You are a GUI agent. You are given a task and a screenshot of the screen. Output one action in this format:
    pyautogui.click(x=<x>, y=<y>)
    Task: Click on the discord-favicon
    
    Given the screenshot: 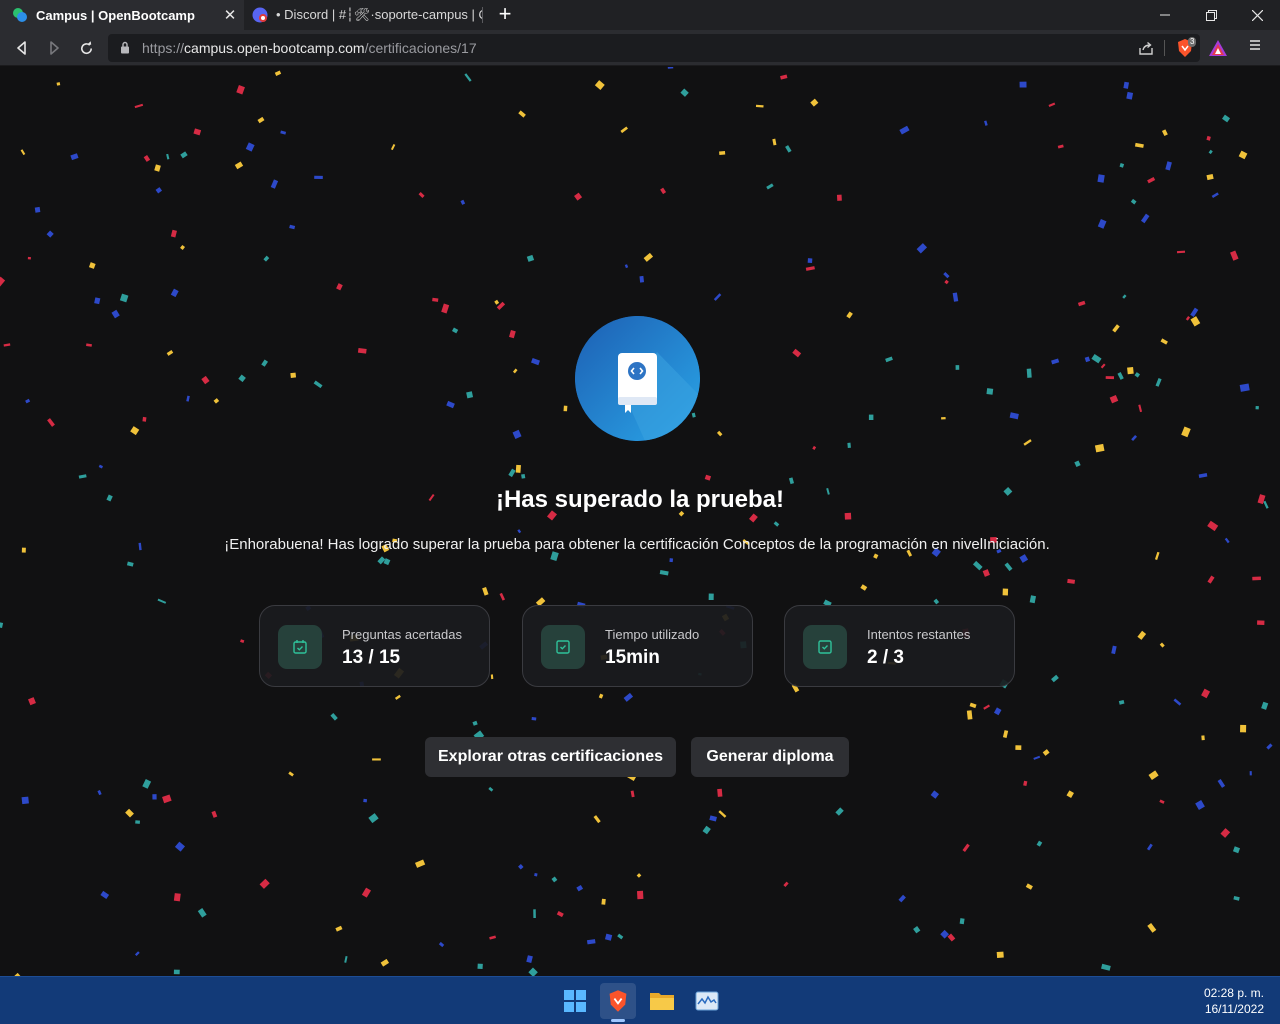 What is the action you would take?
    pyautogui.click(x=260, y=15)
    